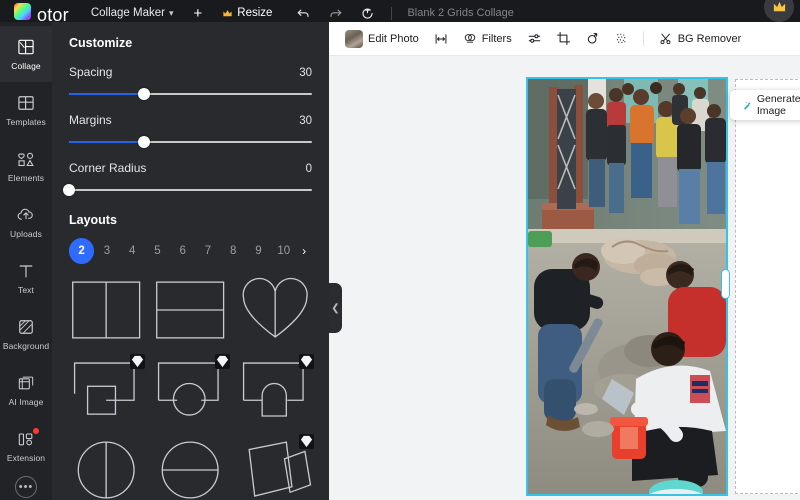  I want to click on layout-count-7: 7, so click(207, 251).